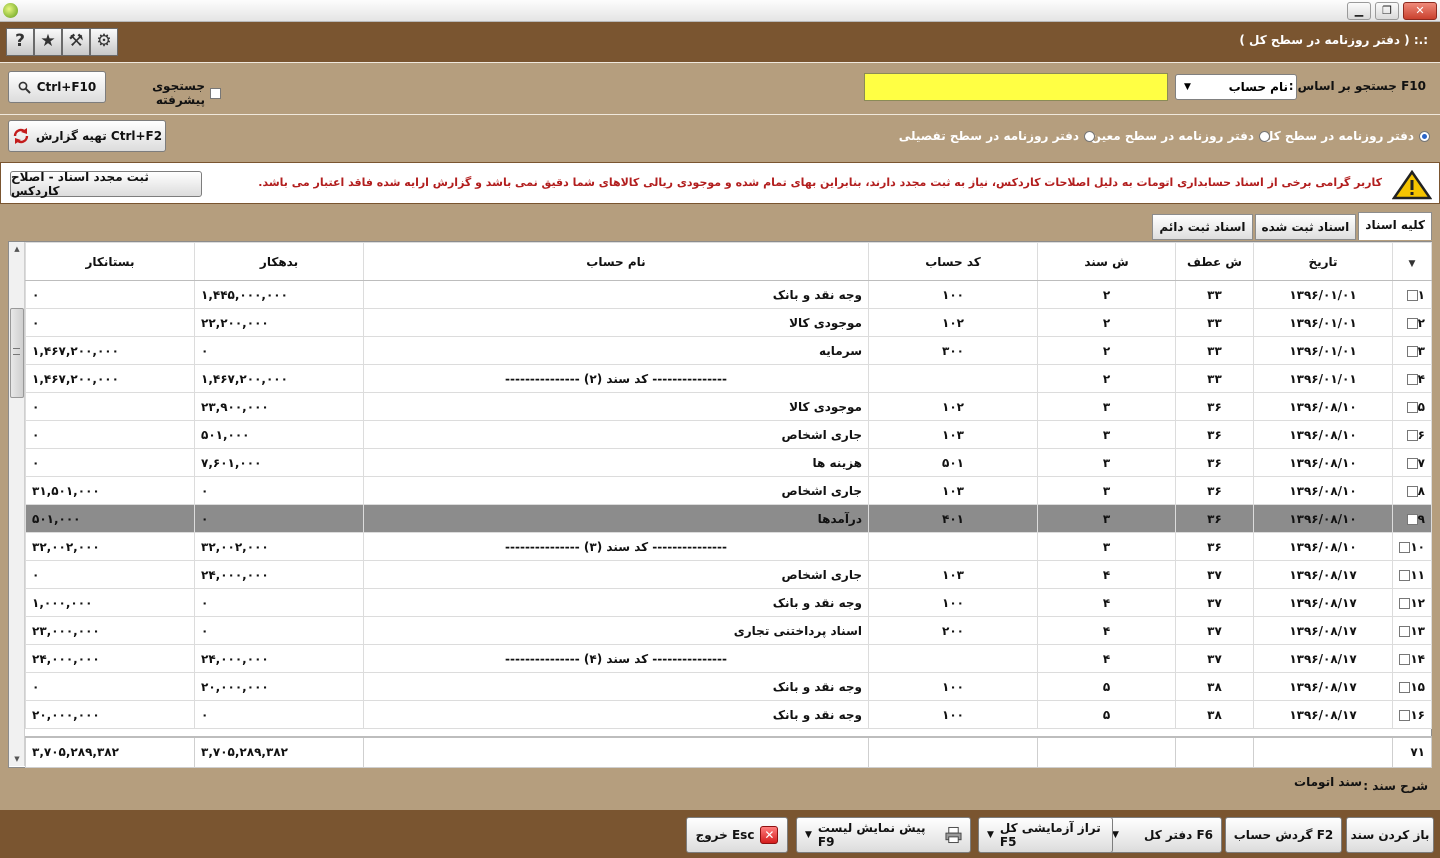 This screenshot has width=1440, height=858. Describe the element at coordinates (215, 93) in the screenshot. I see `advanced-search-check` at that location.